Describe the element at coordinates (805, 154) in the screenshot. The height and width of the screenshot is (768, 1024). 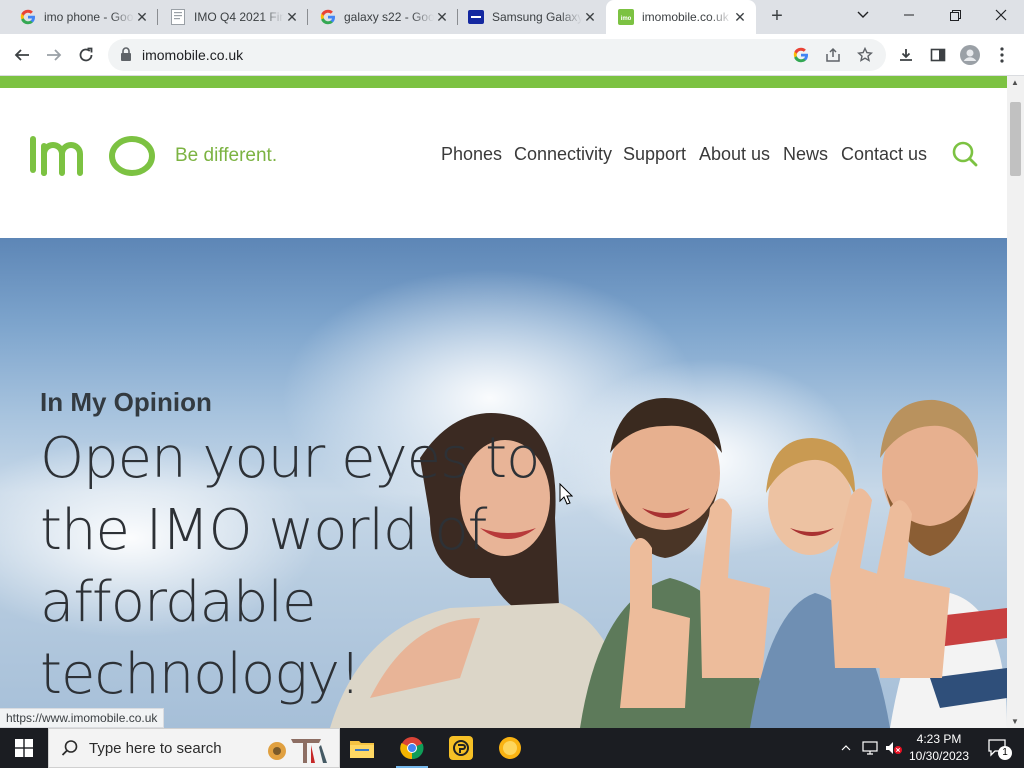
I see `nav-news: News` at that location.